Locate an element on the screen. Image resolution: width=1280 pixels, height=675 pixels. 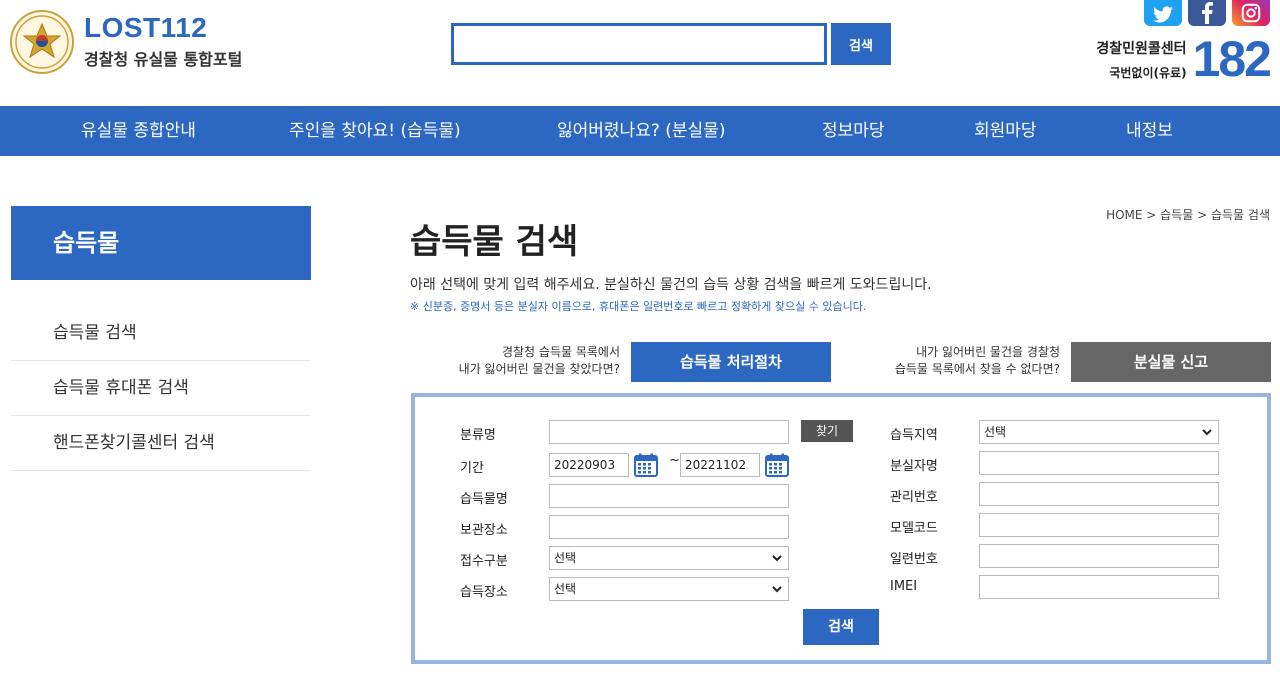
promo-right-text: 내가 잃어버린 물건을 경찰청 습득물 목록에서 찾을 수 없다면? is located at coordinates (977, 361).